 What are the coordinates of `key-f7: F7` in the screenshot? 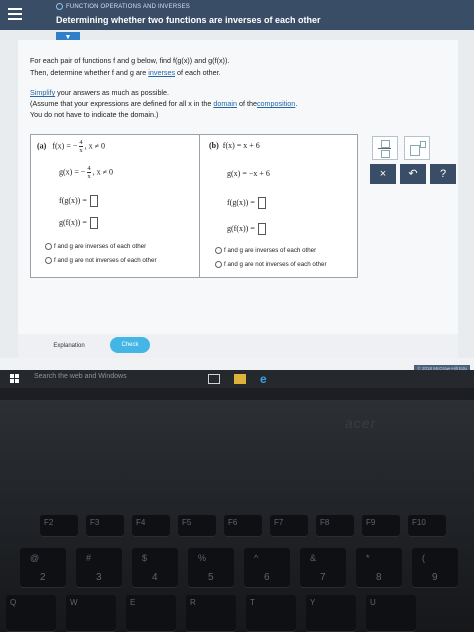 It's located at (289, 526).